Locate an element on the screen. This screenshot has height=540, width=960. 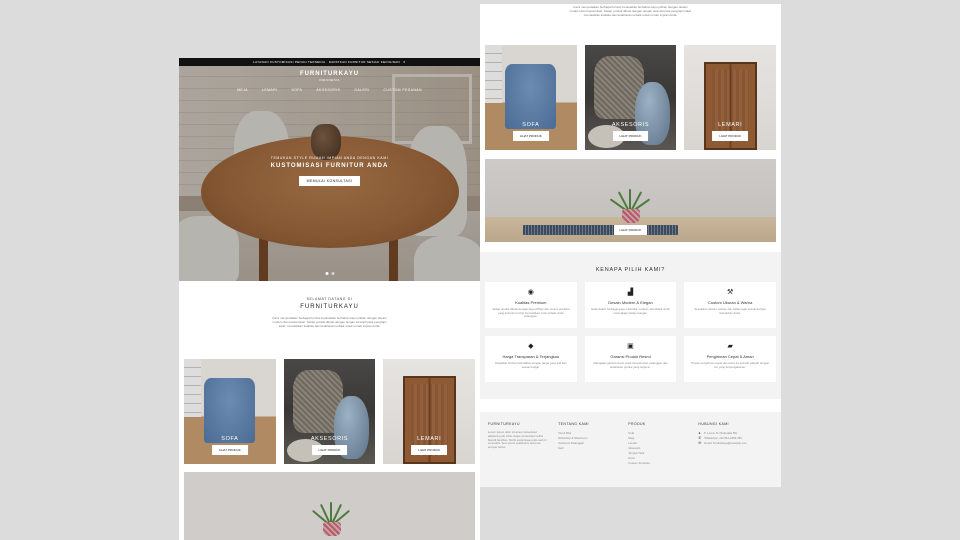
truck-icon: ▰ is located at coordinates (730, 346).